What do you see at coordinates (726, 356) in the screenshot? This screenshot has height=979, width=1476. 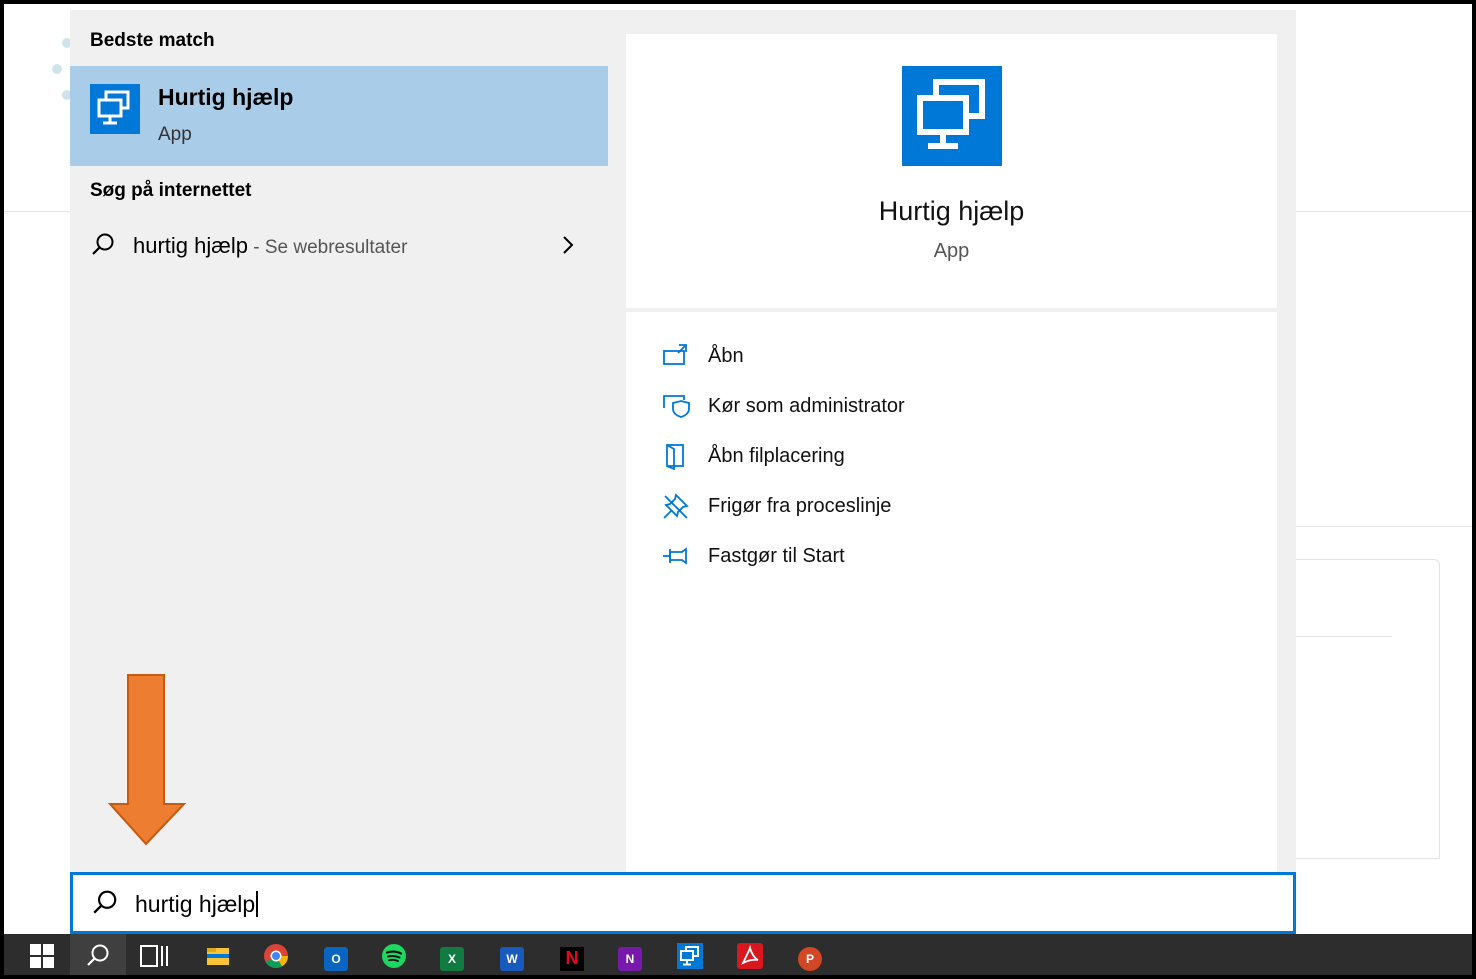 I see `action-label: Åbn` at bounding box center [726, 356].